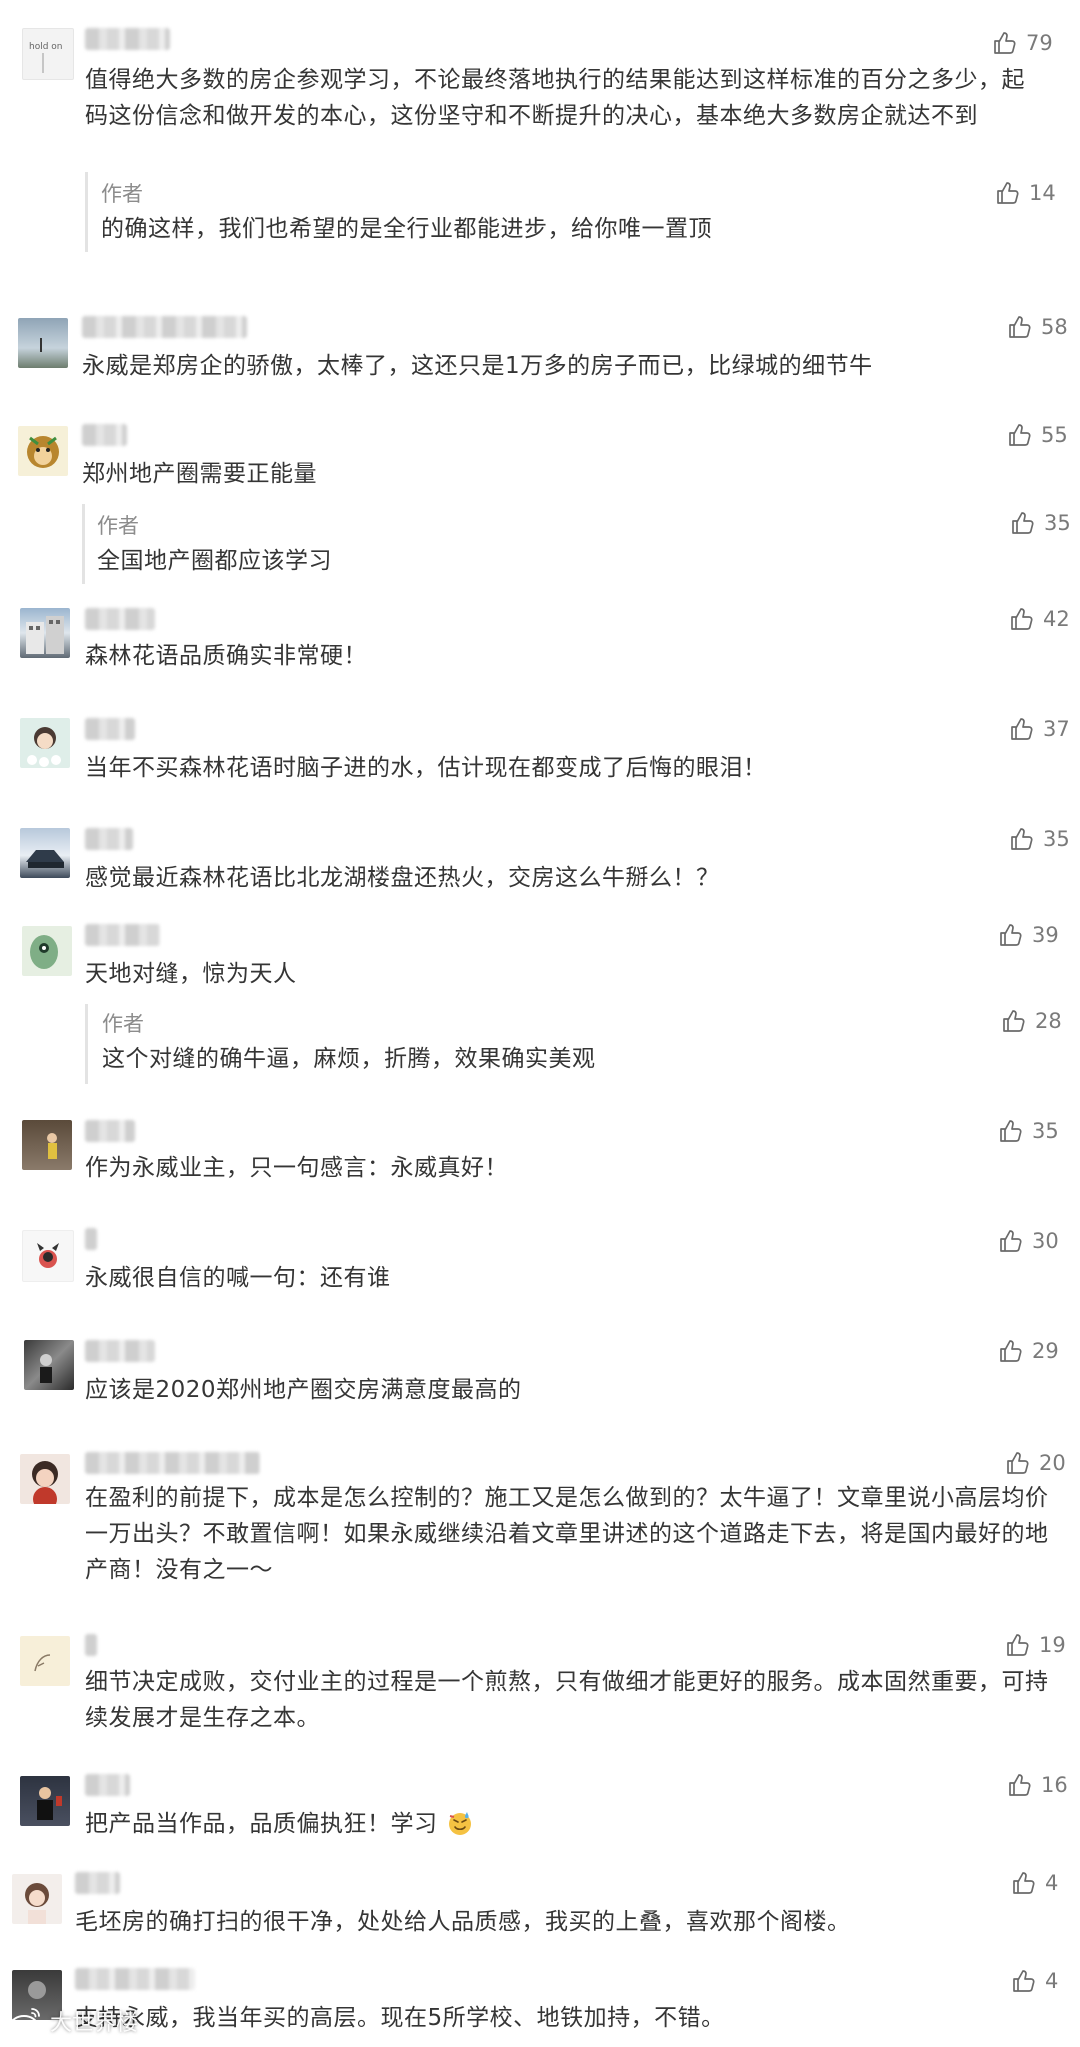 The width and height of the screenshot is (1080, 2047). Describe the element at coordinates (226, 656) in the screenshot. I see `comment-text: 森林花语品质确实非常硬！` at that location.